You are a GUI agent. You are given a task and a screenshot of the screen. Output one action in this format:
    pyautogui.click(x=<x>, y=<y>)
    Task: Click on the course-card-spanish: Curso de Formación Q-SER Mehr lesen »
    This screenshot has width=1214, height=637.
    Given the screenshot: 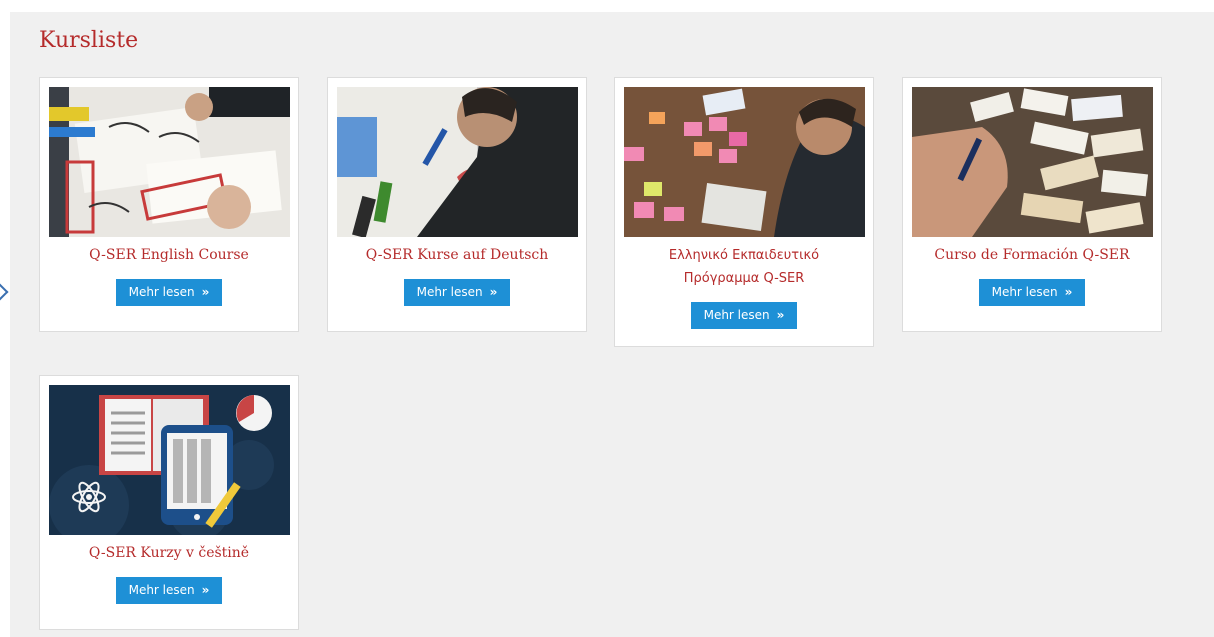 What is the action you would take?
    pyautogui.click(x=1032, y=204)
    